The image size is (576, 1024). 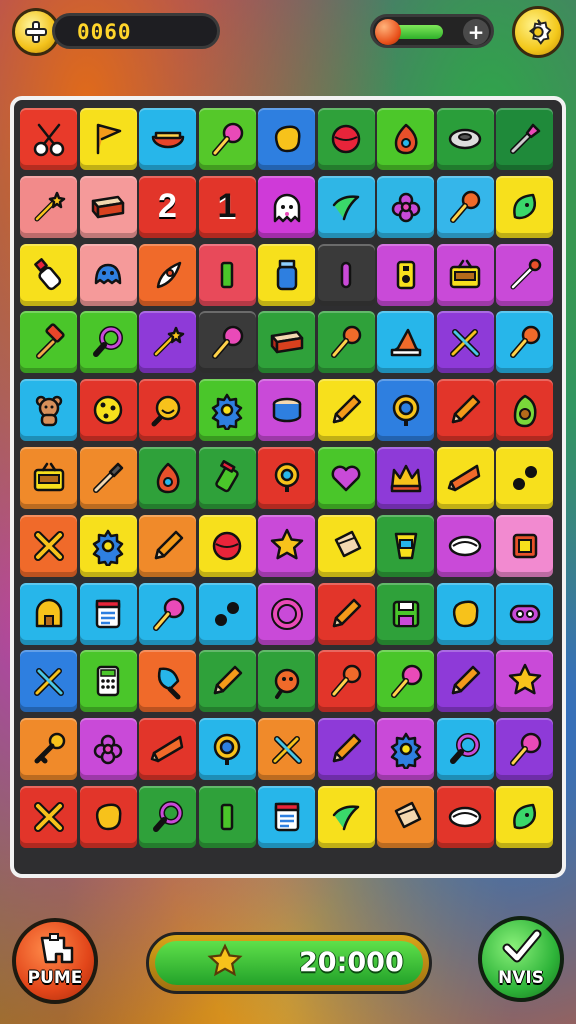 I want to click on settings-button, so click(x=538, y=32).